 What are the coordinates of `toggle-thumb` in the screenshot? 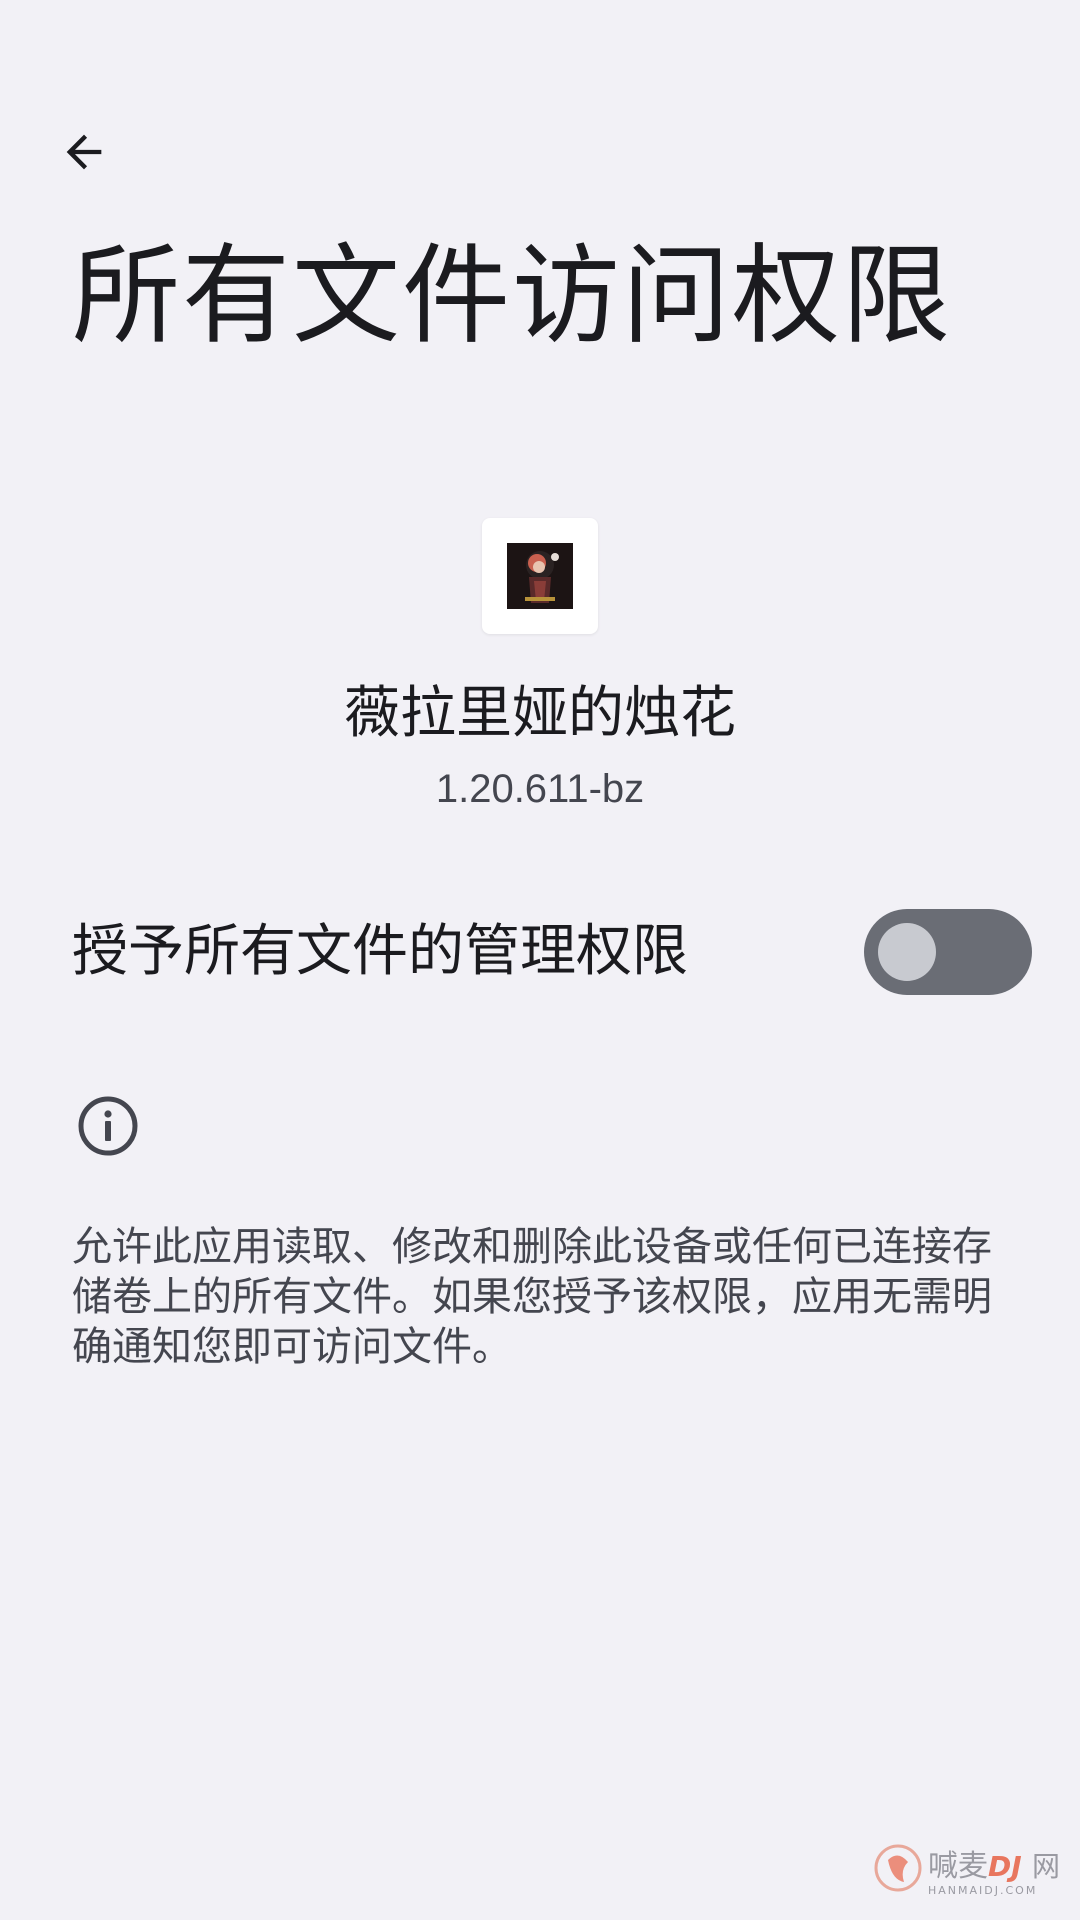 It's located at (907, 952).